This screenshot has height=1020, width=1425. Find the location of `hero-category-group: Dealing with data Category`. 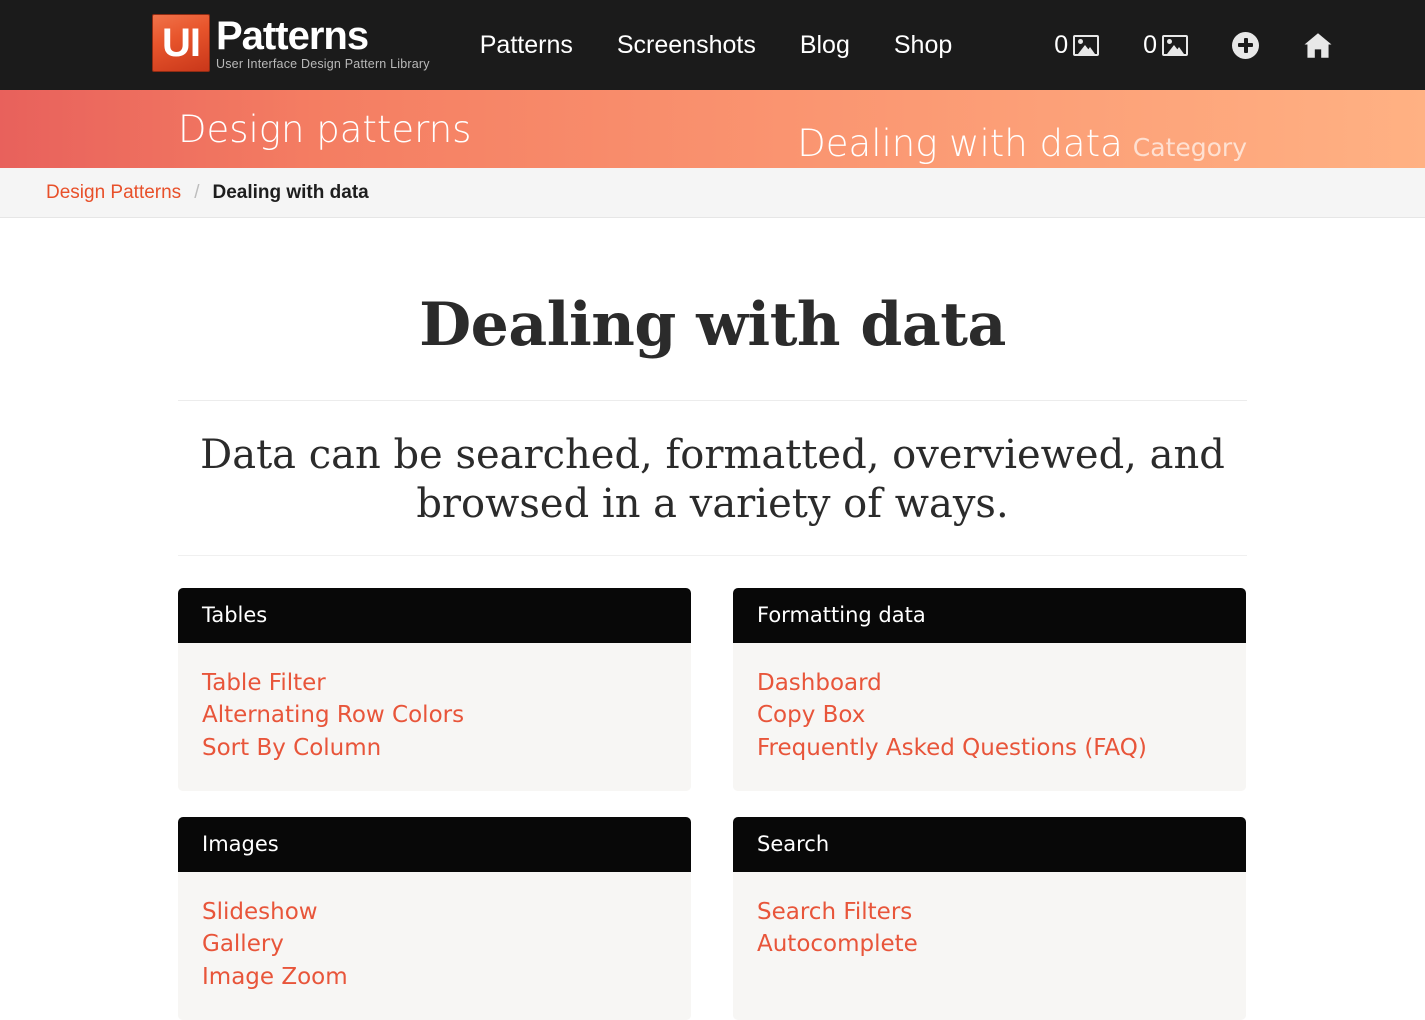

hero-category-group: Dealing with data Category is located at coordinates (1022, 143).